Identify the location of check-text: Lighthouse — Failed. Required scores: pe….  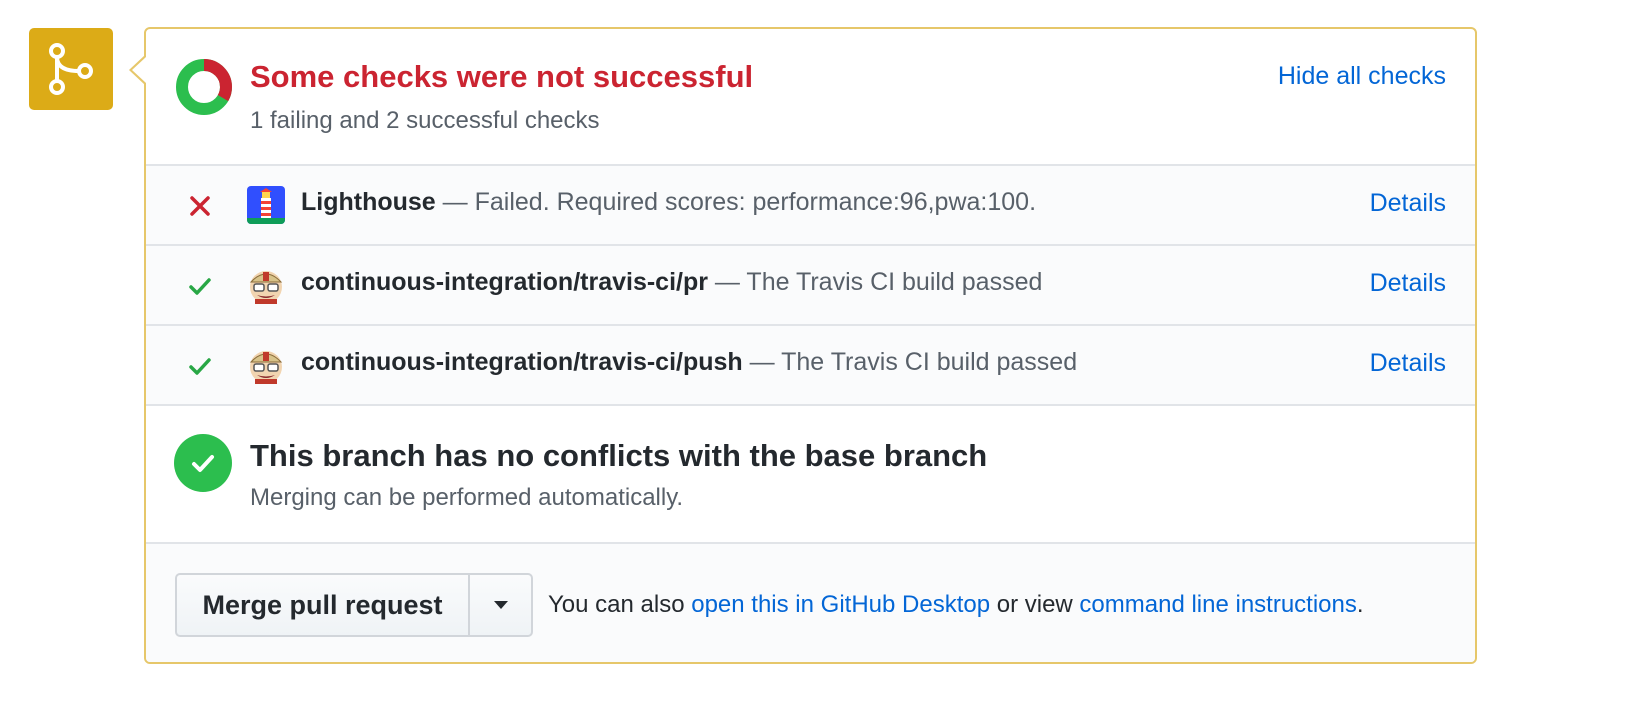
(668, 202).